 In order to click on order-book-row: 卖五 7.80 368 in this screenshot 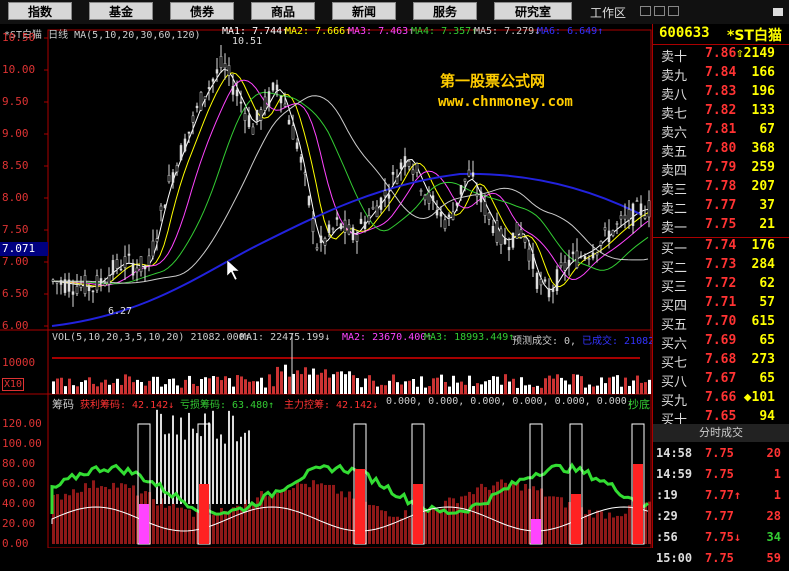, I will do `click(721, 150)`.